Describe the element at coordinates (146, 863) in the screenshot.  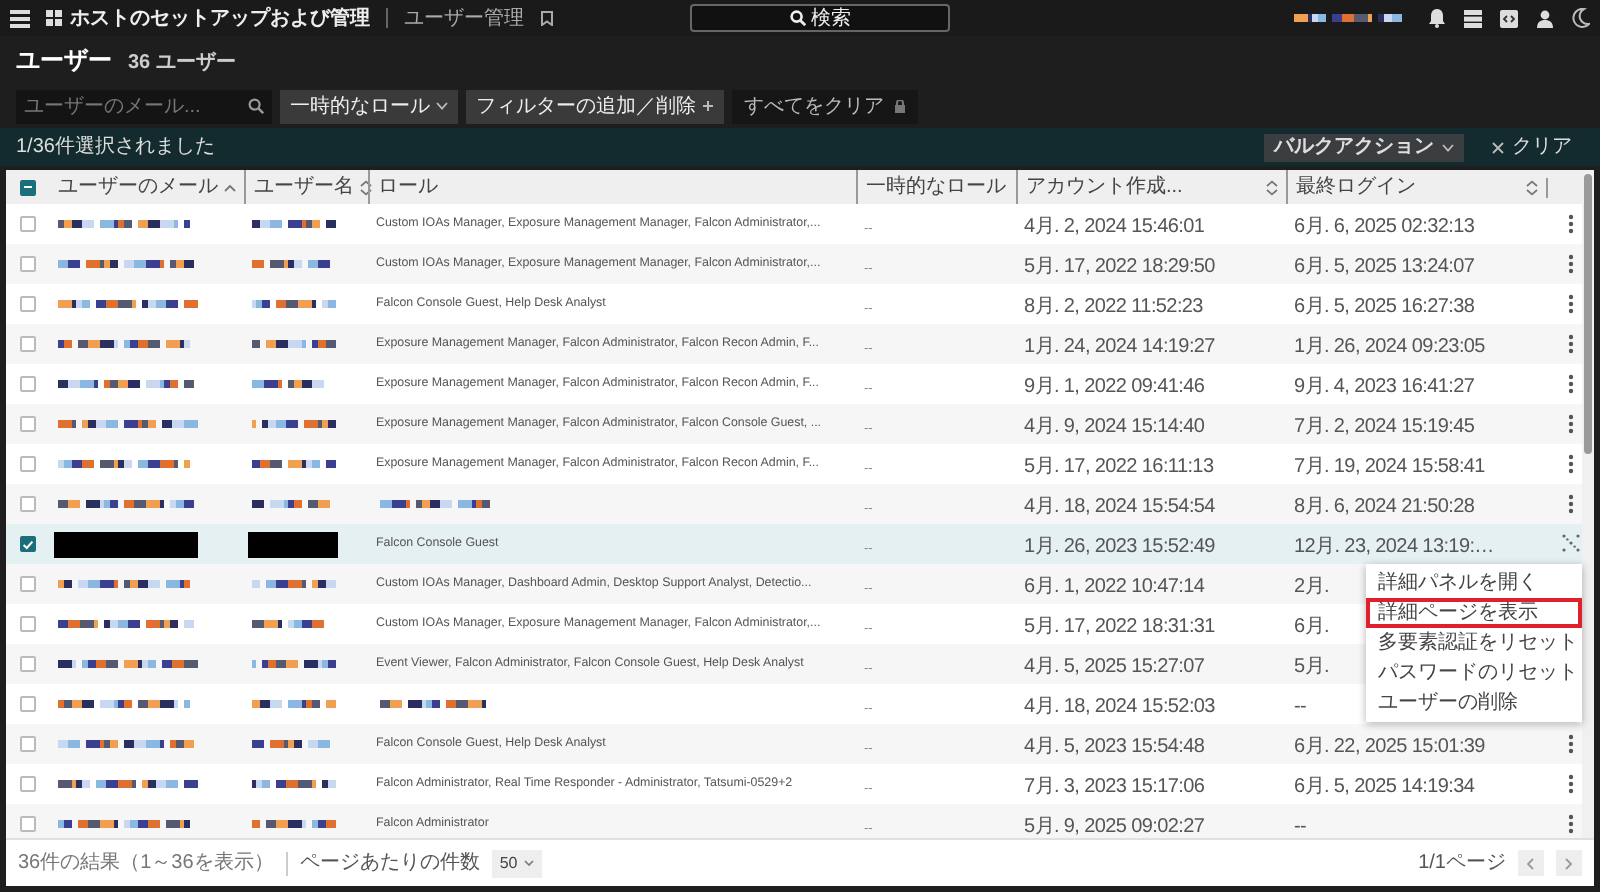
I see `results-count: 36件の結果（1～36を表示）` at that location.